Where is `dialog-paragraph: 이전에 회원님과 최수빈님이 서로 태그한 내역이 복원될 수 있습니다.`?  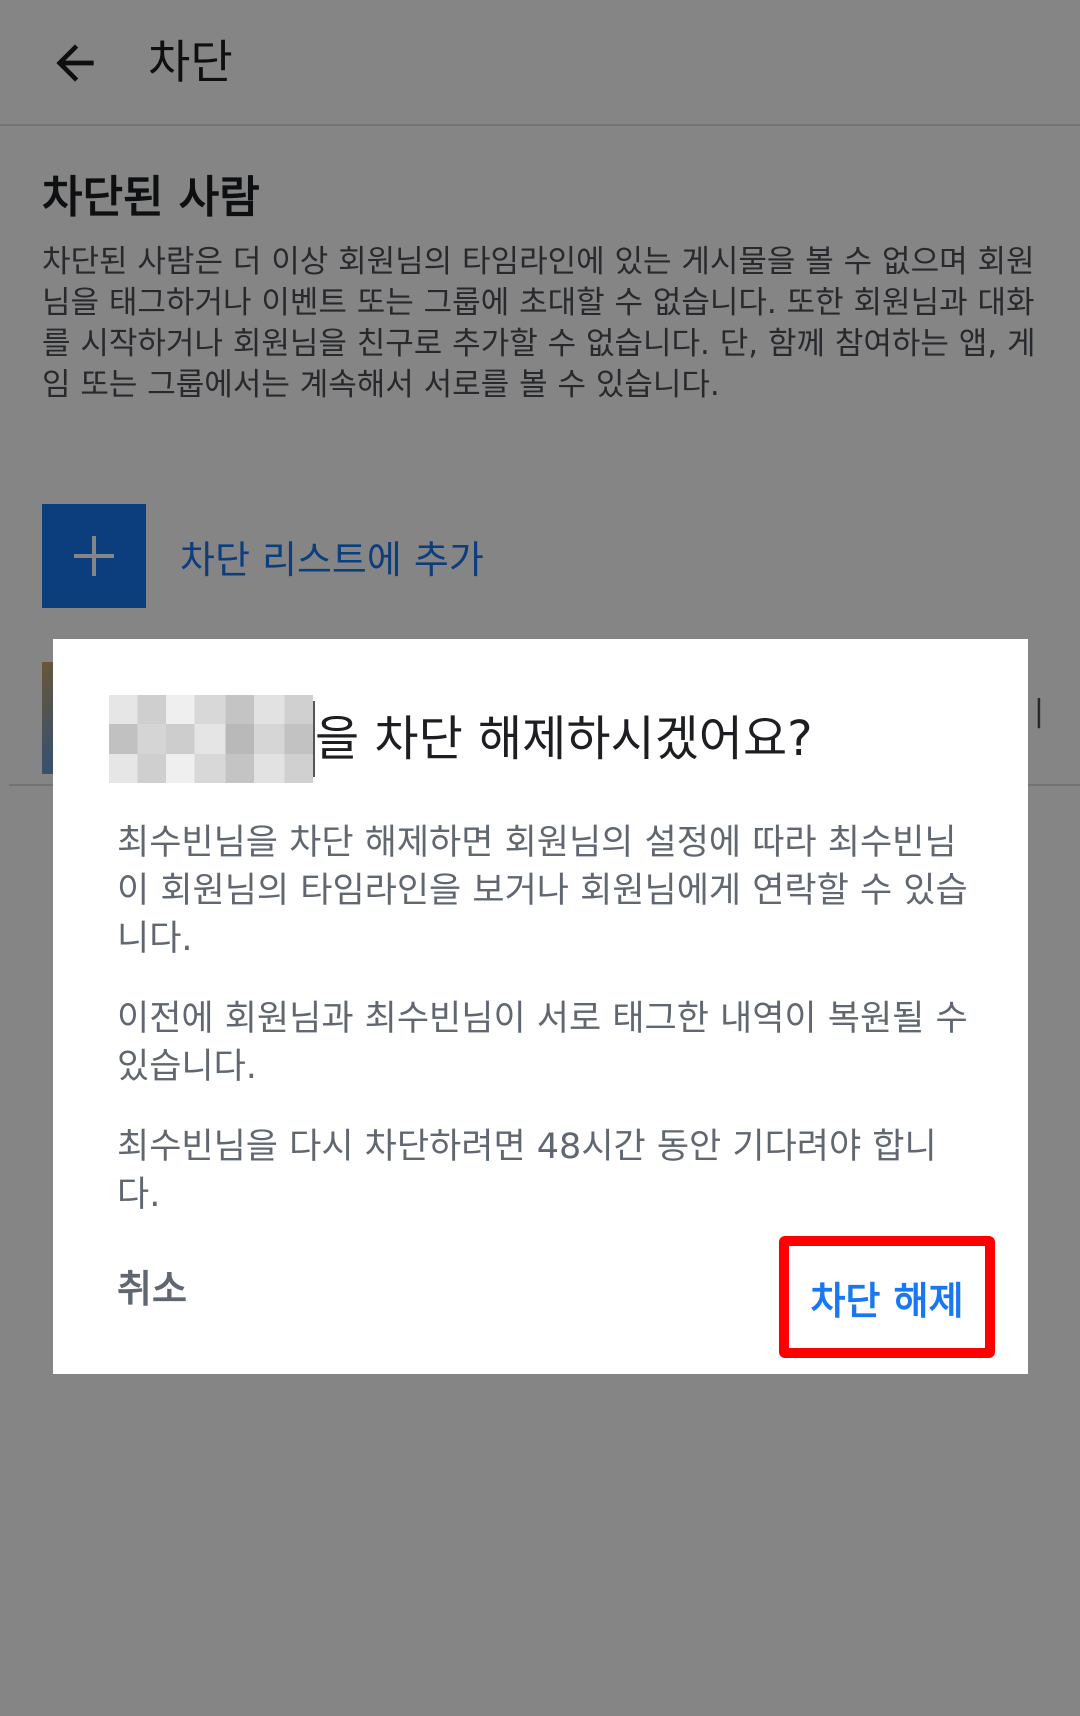
dialog-paragraph: 이전에 회원님과 최수빈님이 서로 태그한 내역이 복원될 수 있습니다. is located at coordinates (542, 1043).